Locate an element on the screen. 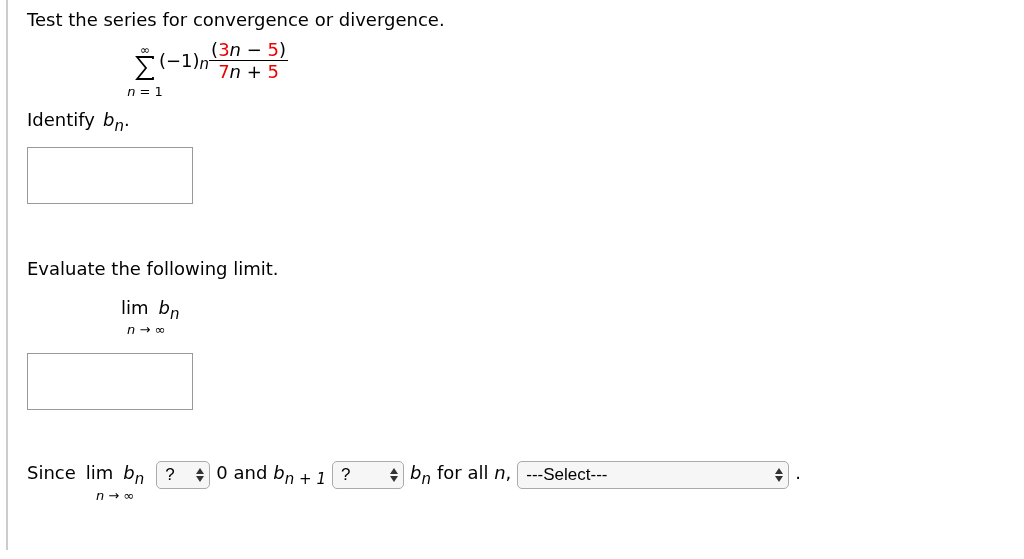 This screenshot has height=559, width=1024. sum-lower-limit: n = 1 is located at coordinates (145, 91).